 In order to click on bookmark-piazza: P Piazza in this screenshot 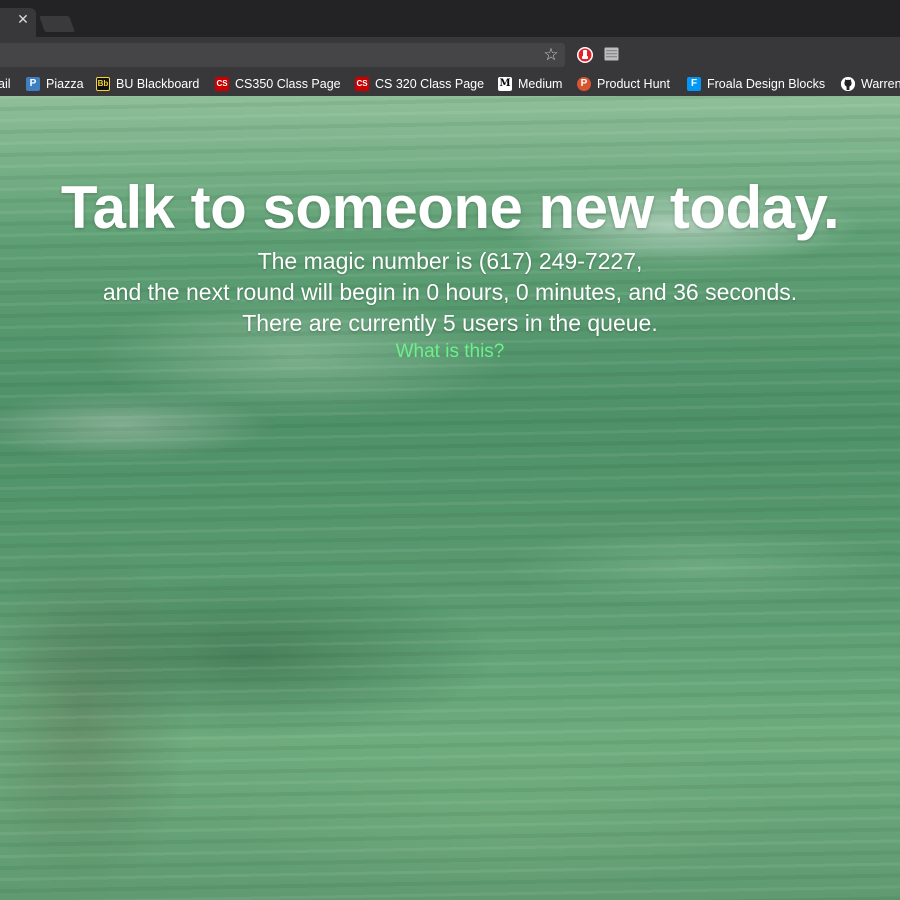, I will do `click(55, 83)`.